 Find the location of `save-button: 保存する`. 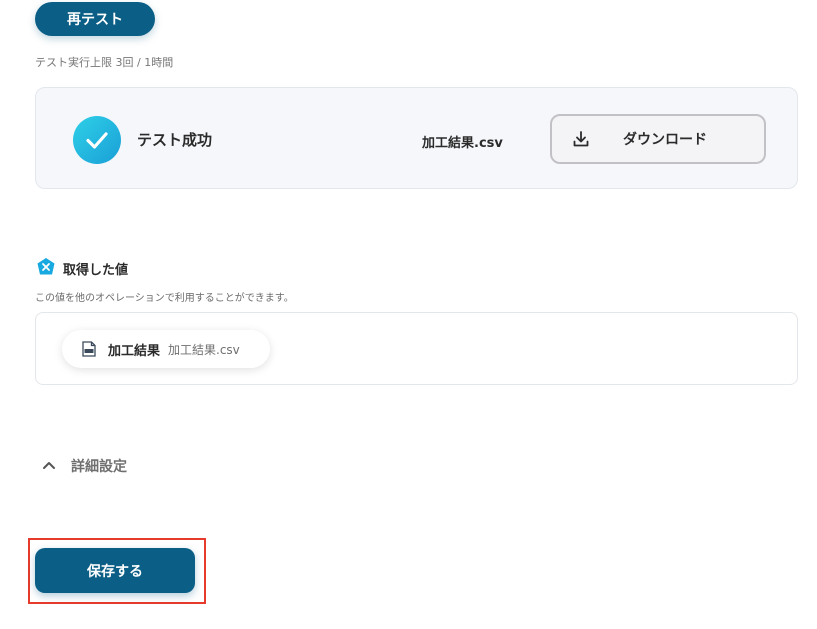

save-button: 保存する is located at coordinates (115, 570).